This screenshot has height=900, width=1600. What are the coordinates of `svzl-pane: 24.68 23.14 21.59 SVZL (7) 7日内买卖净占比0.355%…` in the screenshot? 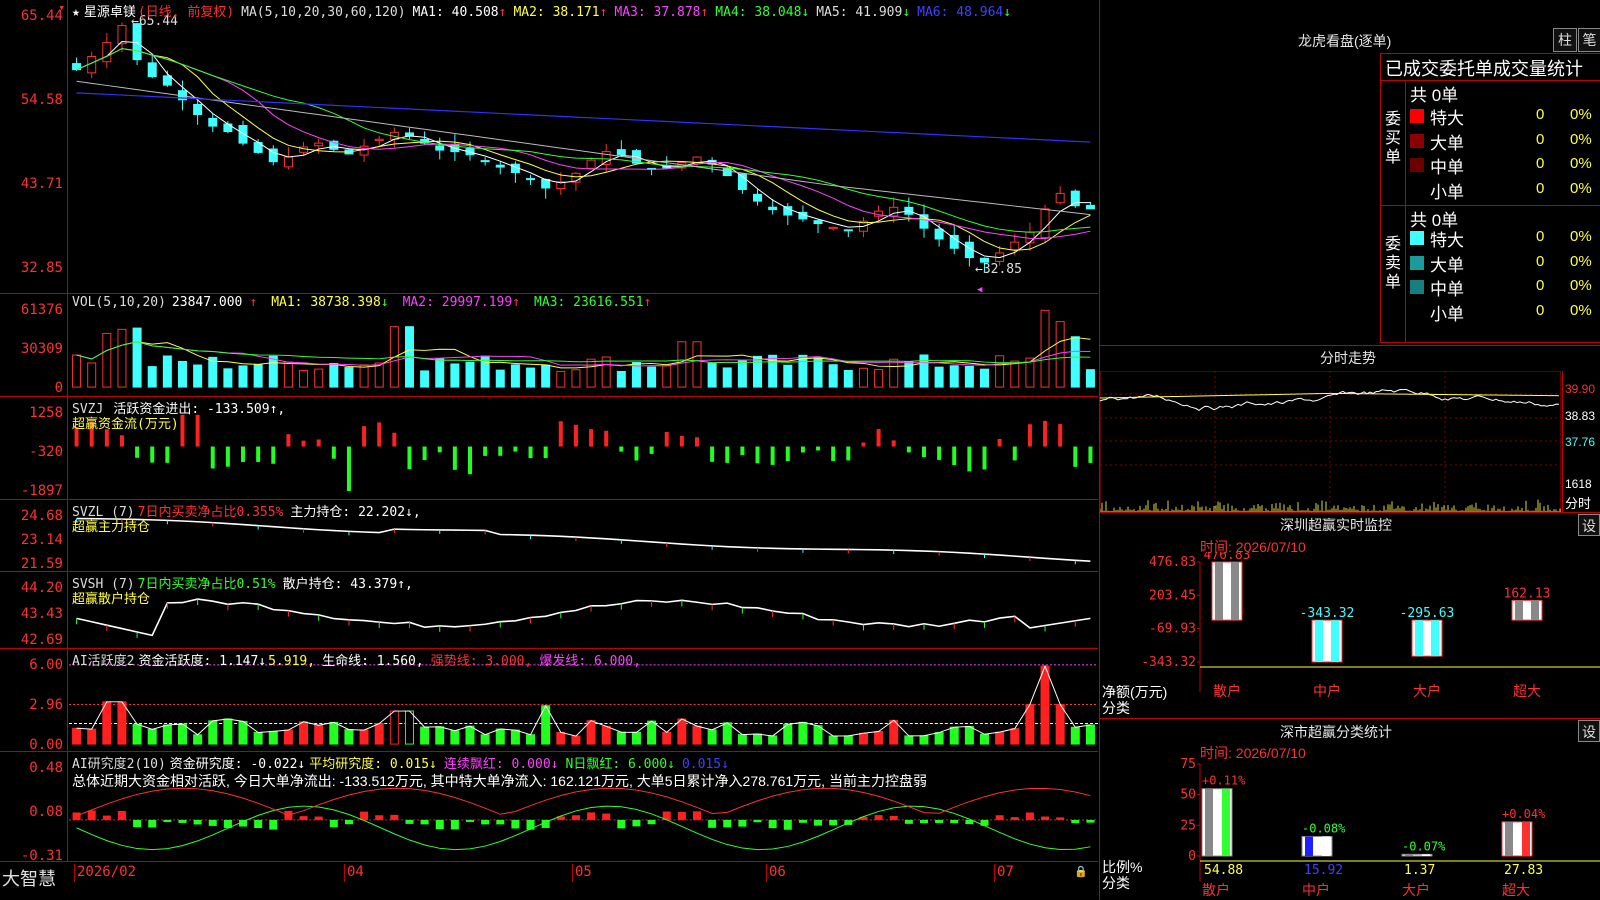 It's located at (549, 535).